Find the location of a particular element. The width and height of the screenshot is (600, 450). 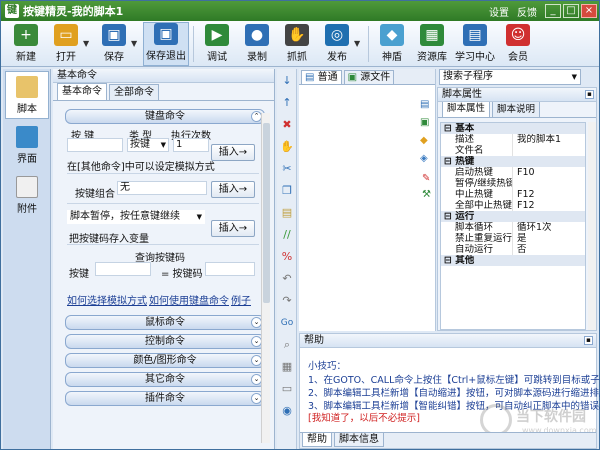

tab-all-commands: 全部命令 is located at coordinates (134, 92).